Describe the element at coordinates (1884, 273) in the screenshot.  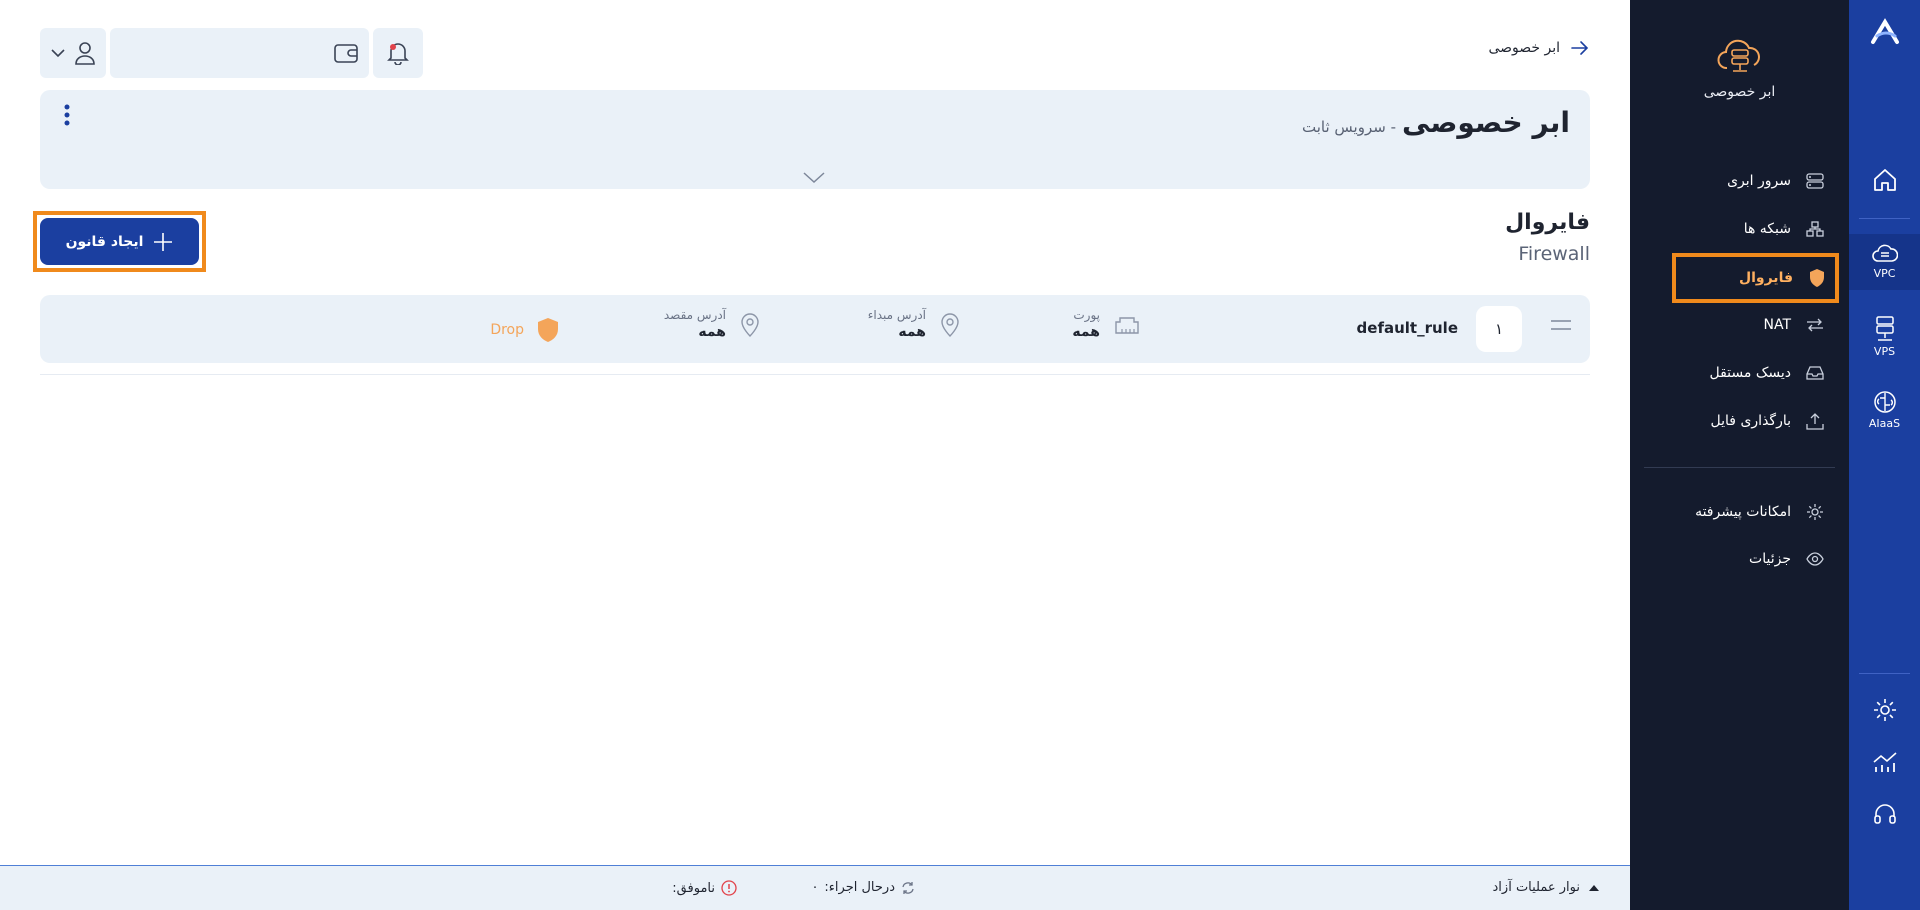
I see `rail-vpc-label: VPC` at that location.